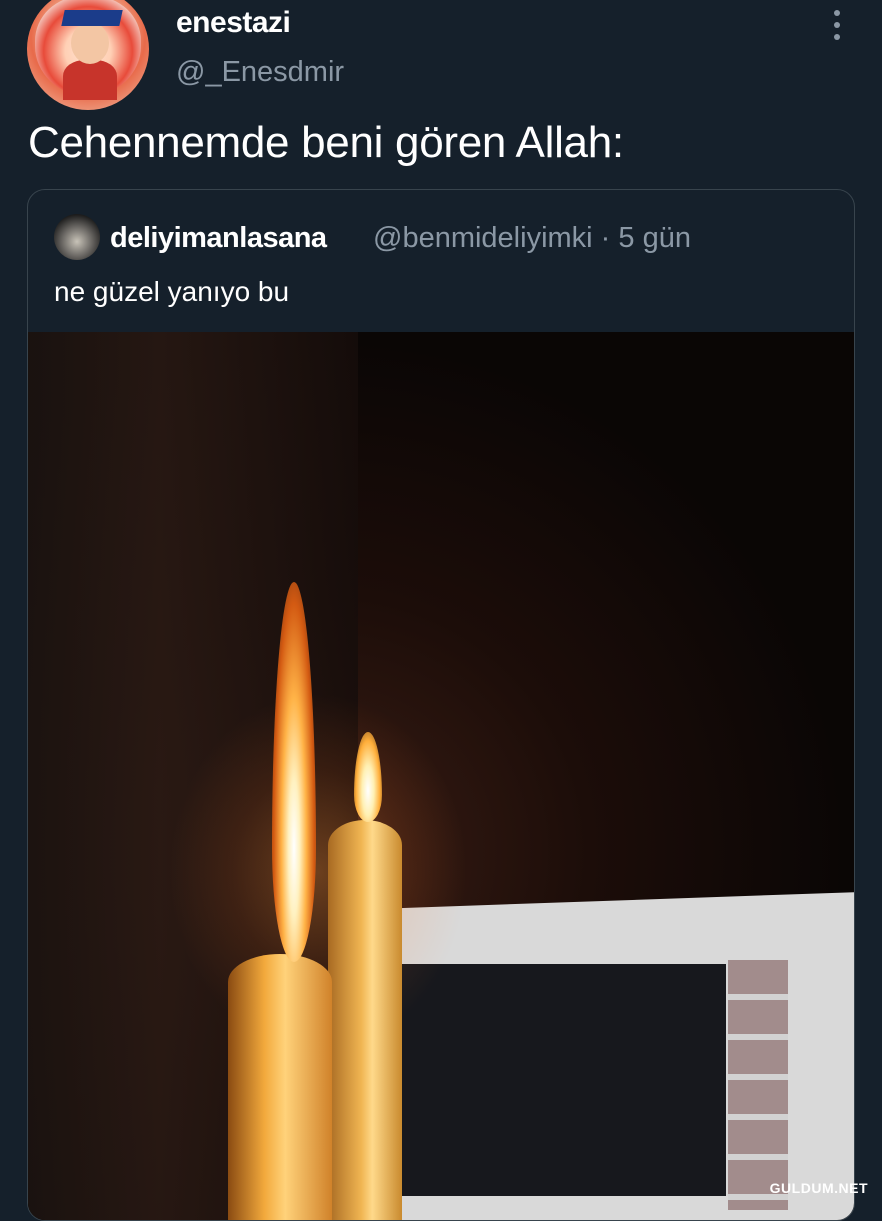 The image size is (882, 1221). Describe the element at coordinates (818, 1188) in the screenshot. I see `watermark: GULDUM.NET` at that location.